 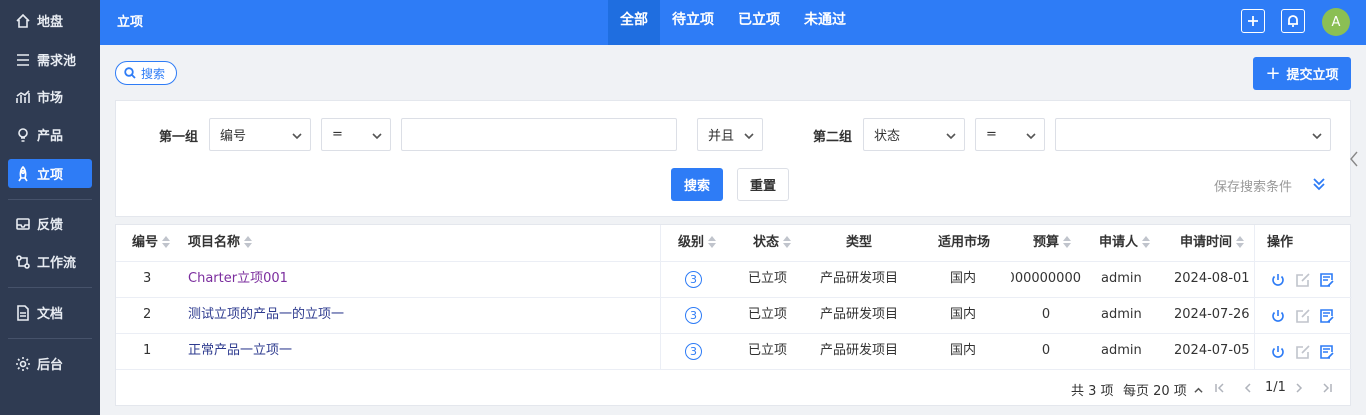 I want to click on group2-label: 第二组, so click(x=833, y=137).